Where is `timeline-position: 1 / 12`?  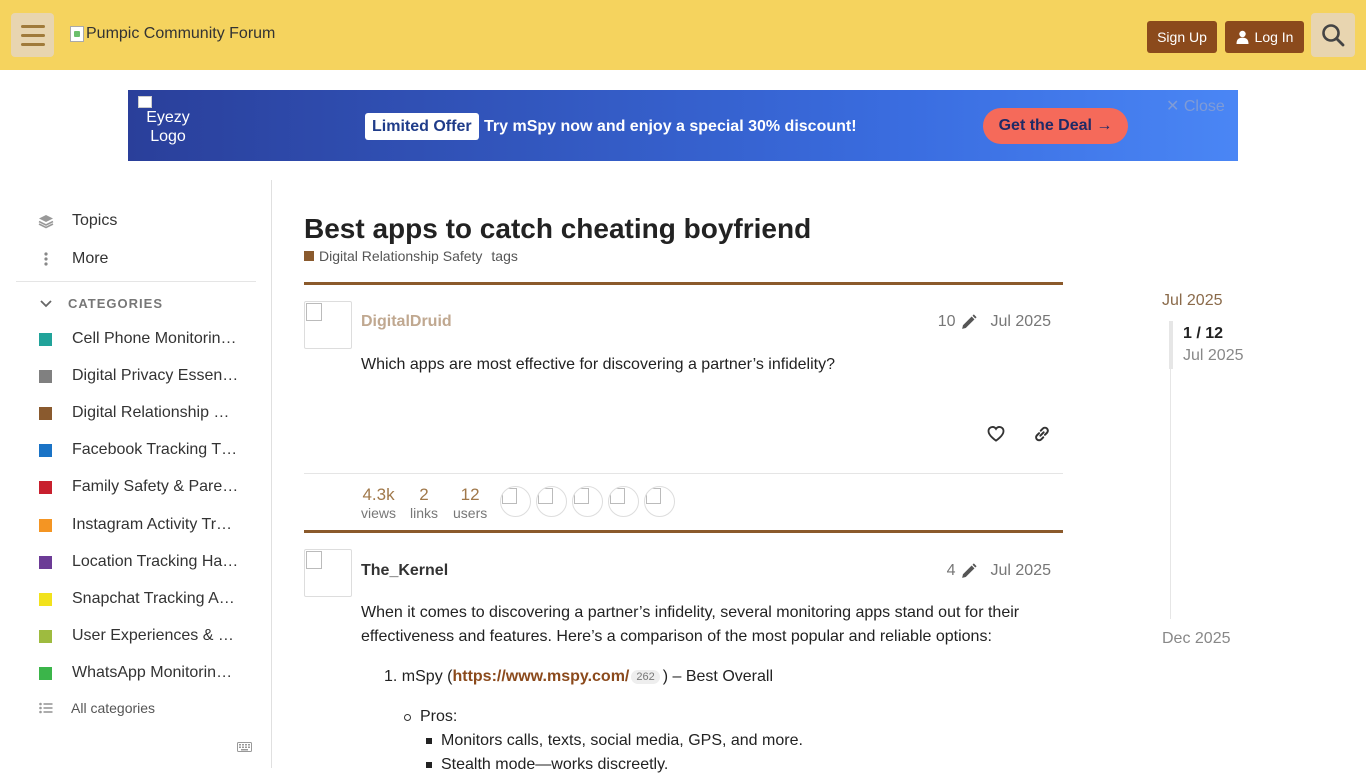 timeline-position: 1 / 12 is located at coordinates (1203, 333).